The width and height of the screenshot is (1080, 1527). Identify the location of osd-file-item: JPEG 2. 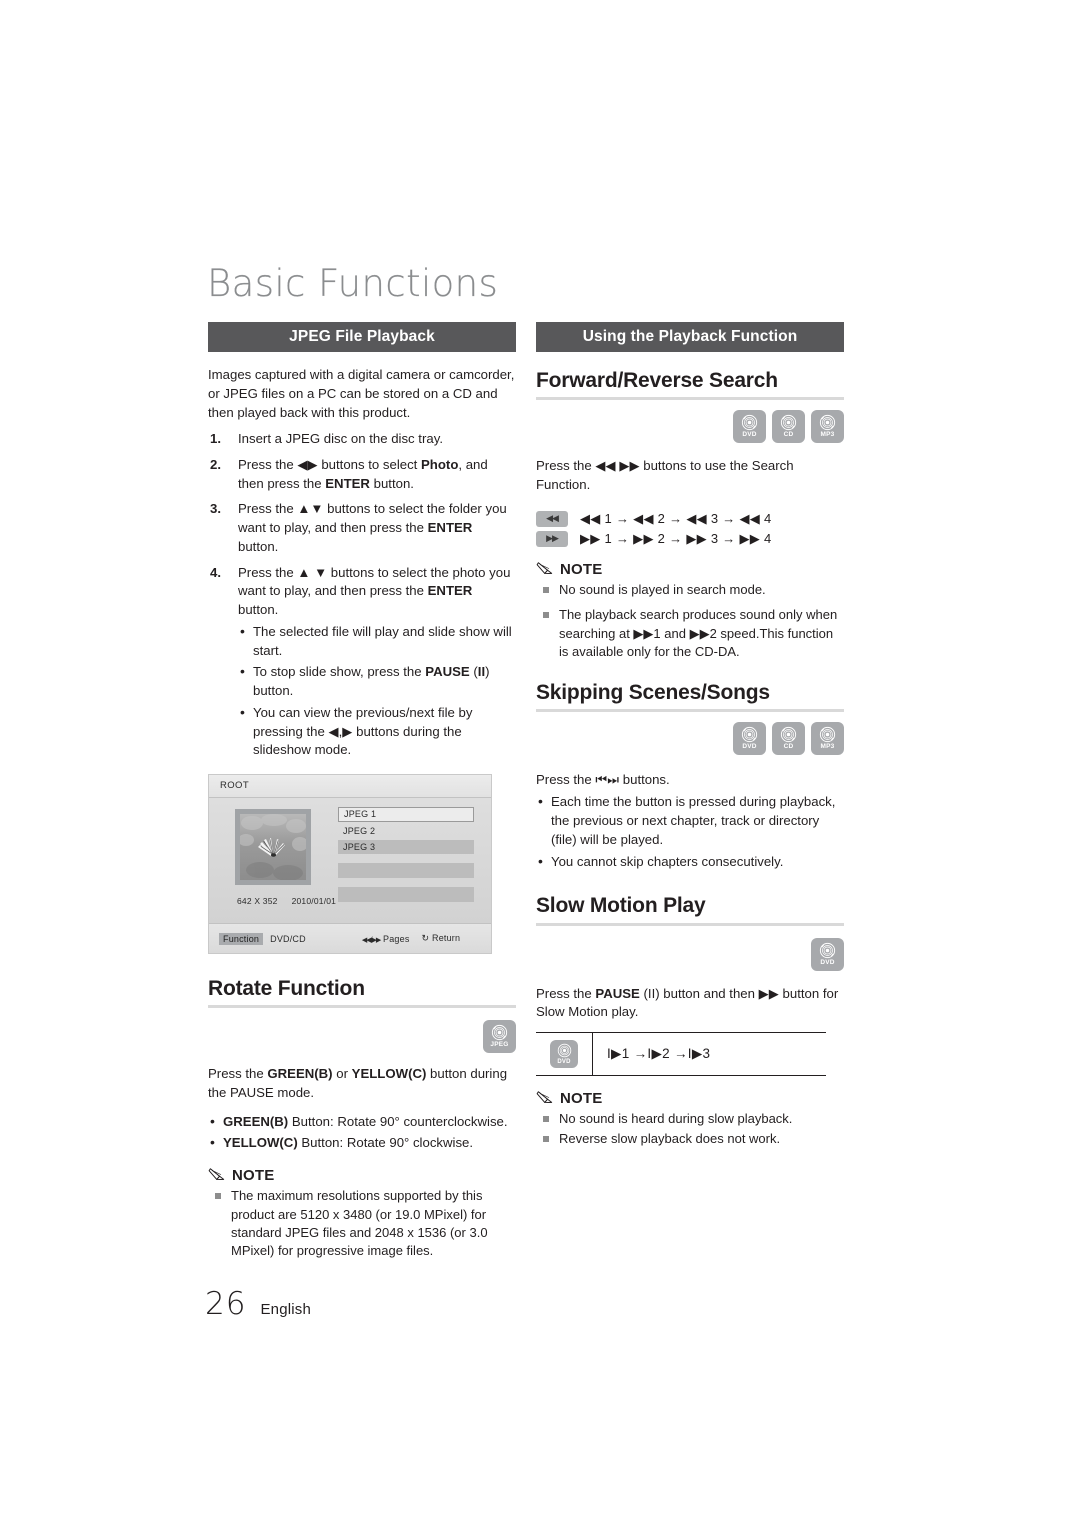
(406, 831).